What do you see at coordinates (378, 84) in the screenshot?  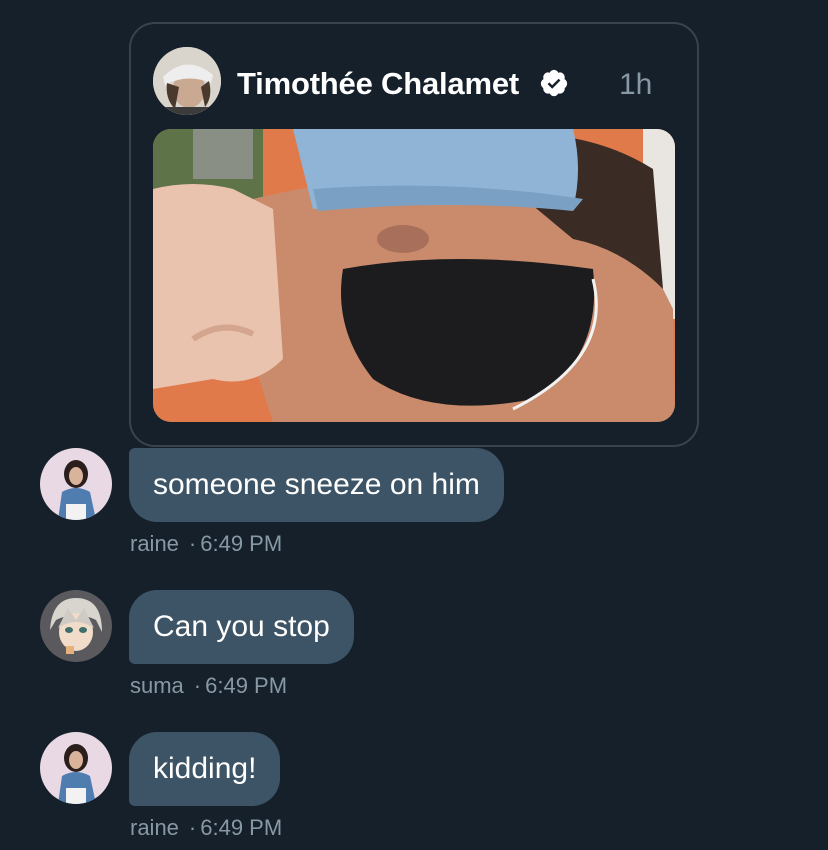 I see `tweet-author-name: Timothée Chalamet` at bounding box center [378, 84].